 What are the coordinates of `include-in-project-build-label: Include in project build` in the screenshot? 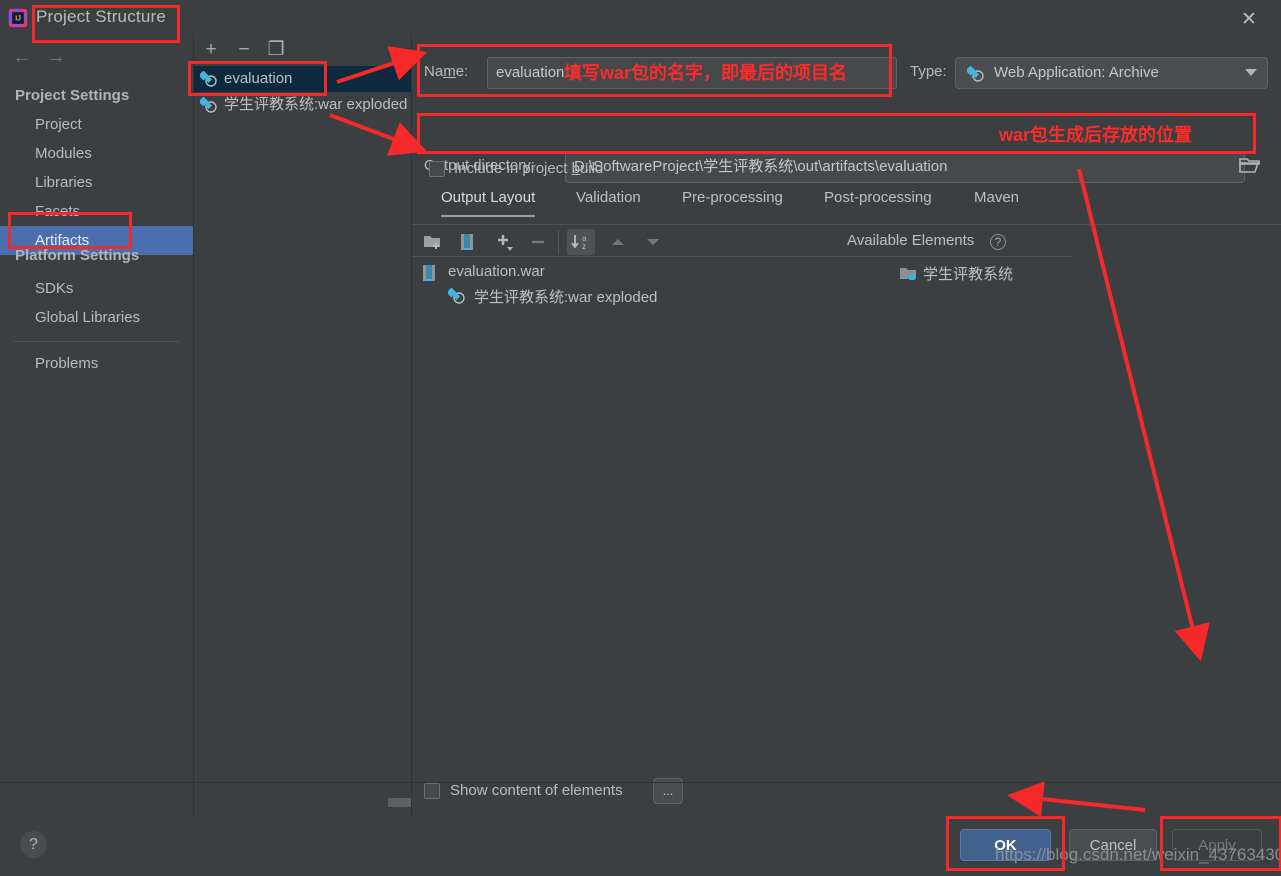 It's located at (529, 168).